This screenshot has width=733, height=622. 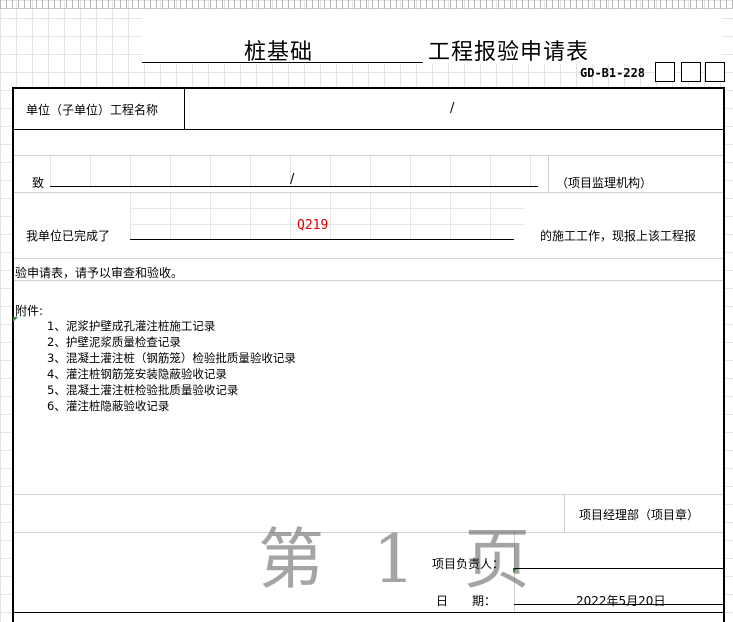 I want to click on date-label: 日 期：, so click(x=466, y=601).